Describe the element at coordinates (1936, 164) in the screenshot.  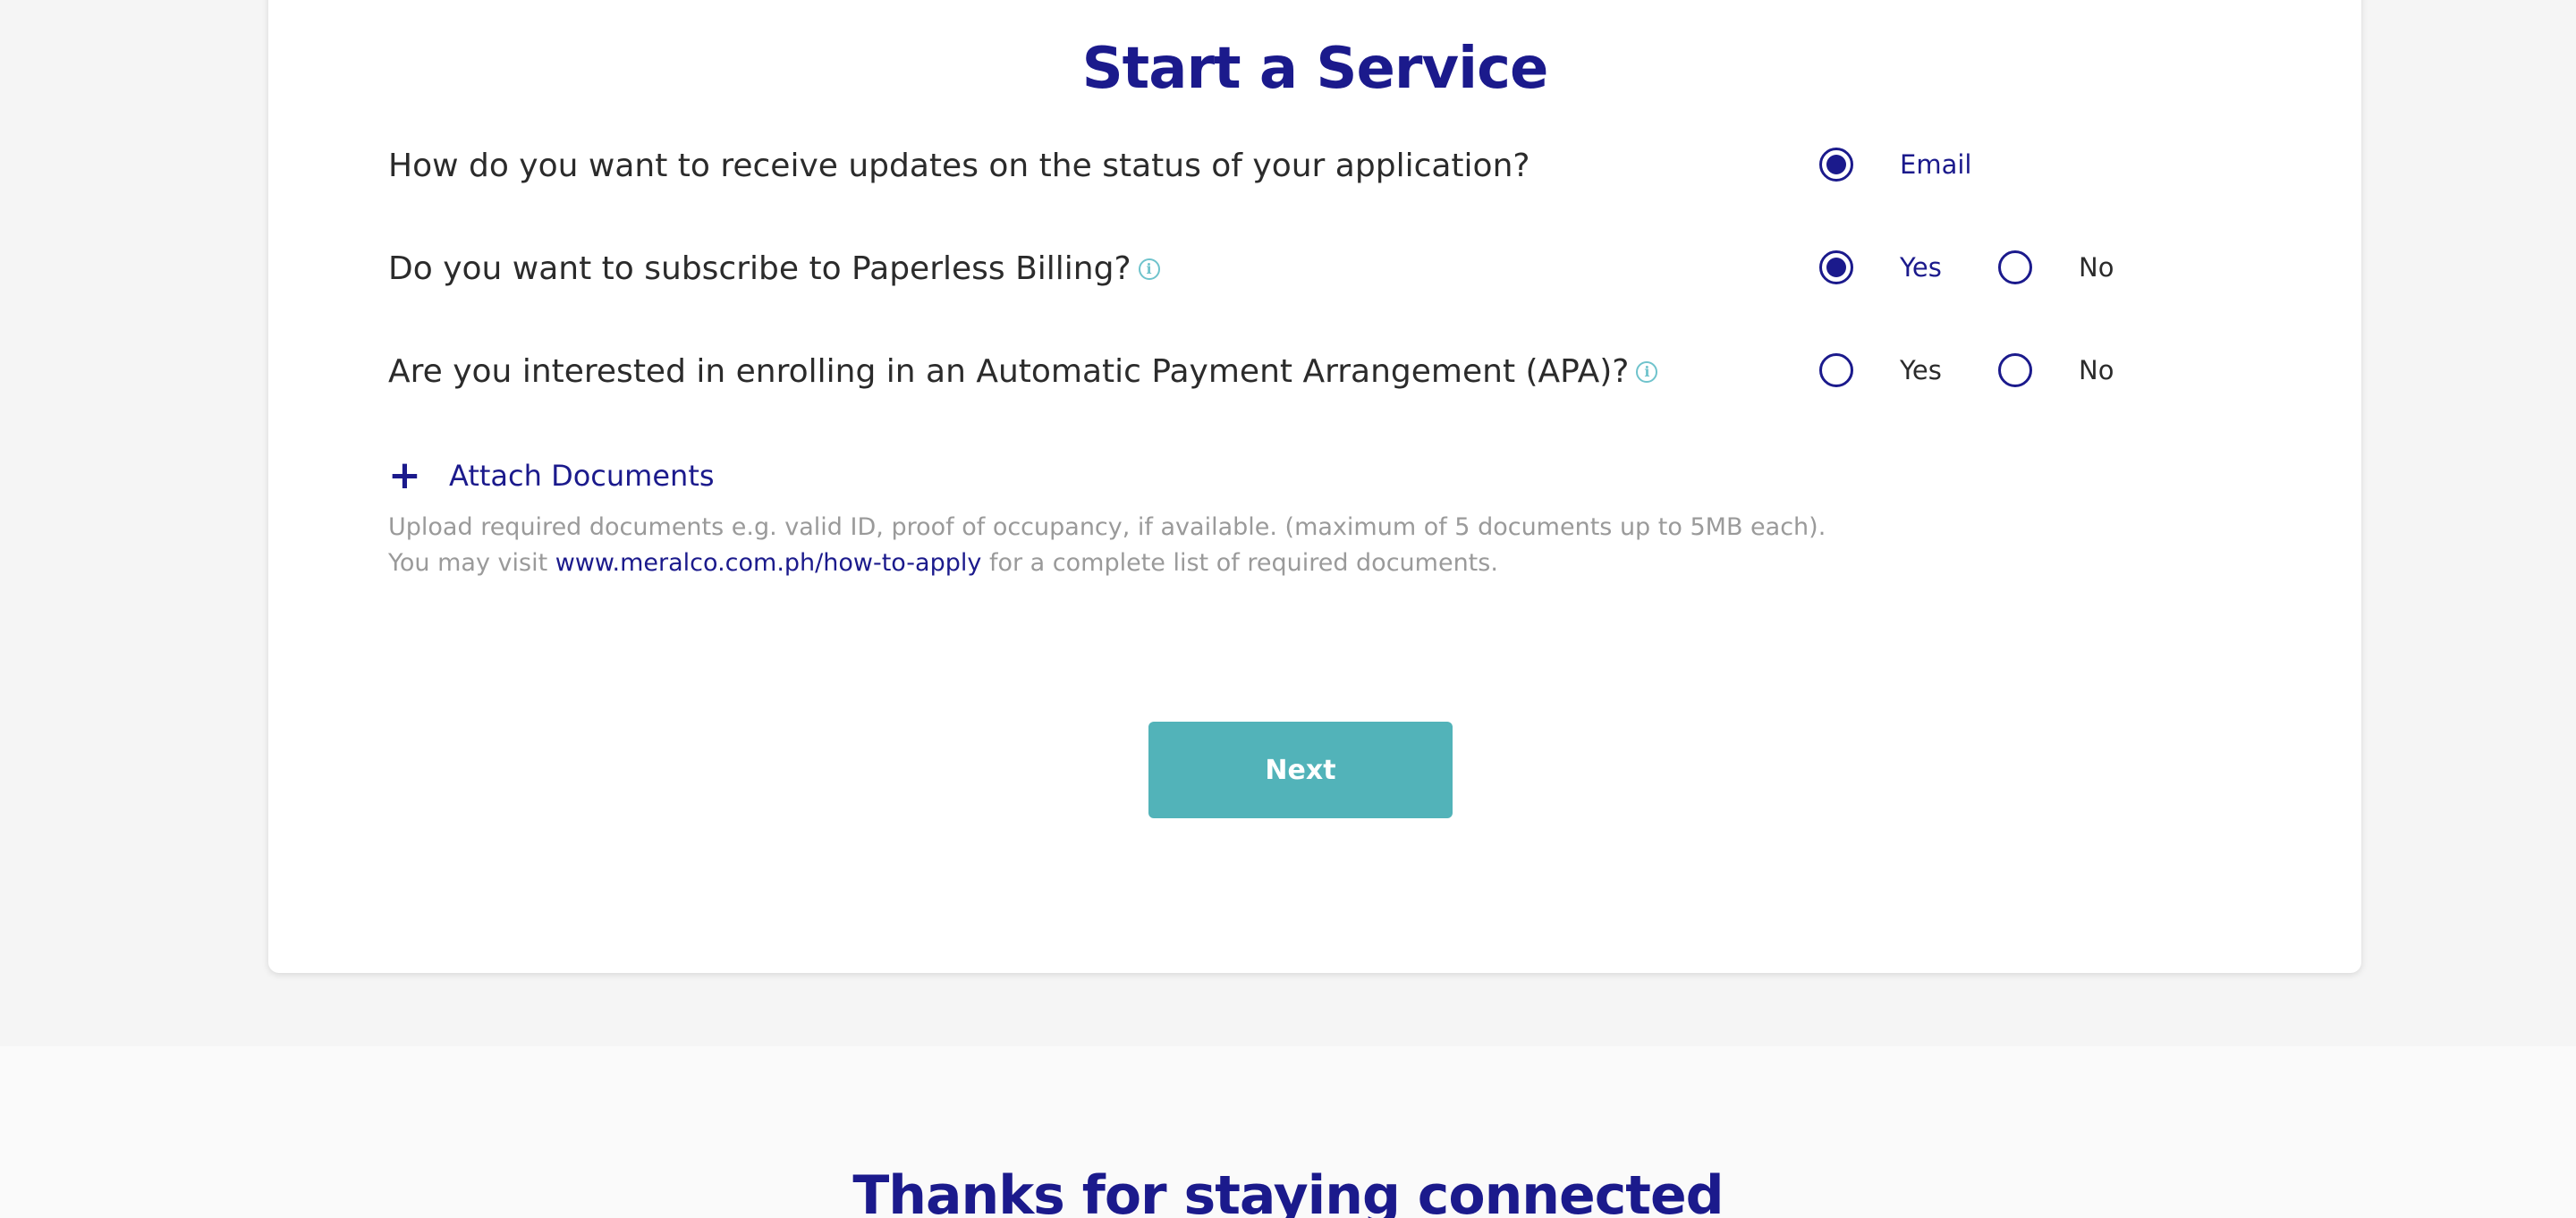
I see `option-label: Email` at that location.